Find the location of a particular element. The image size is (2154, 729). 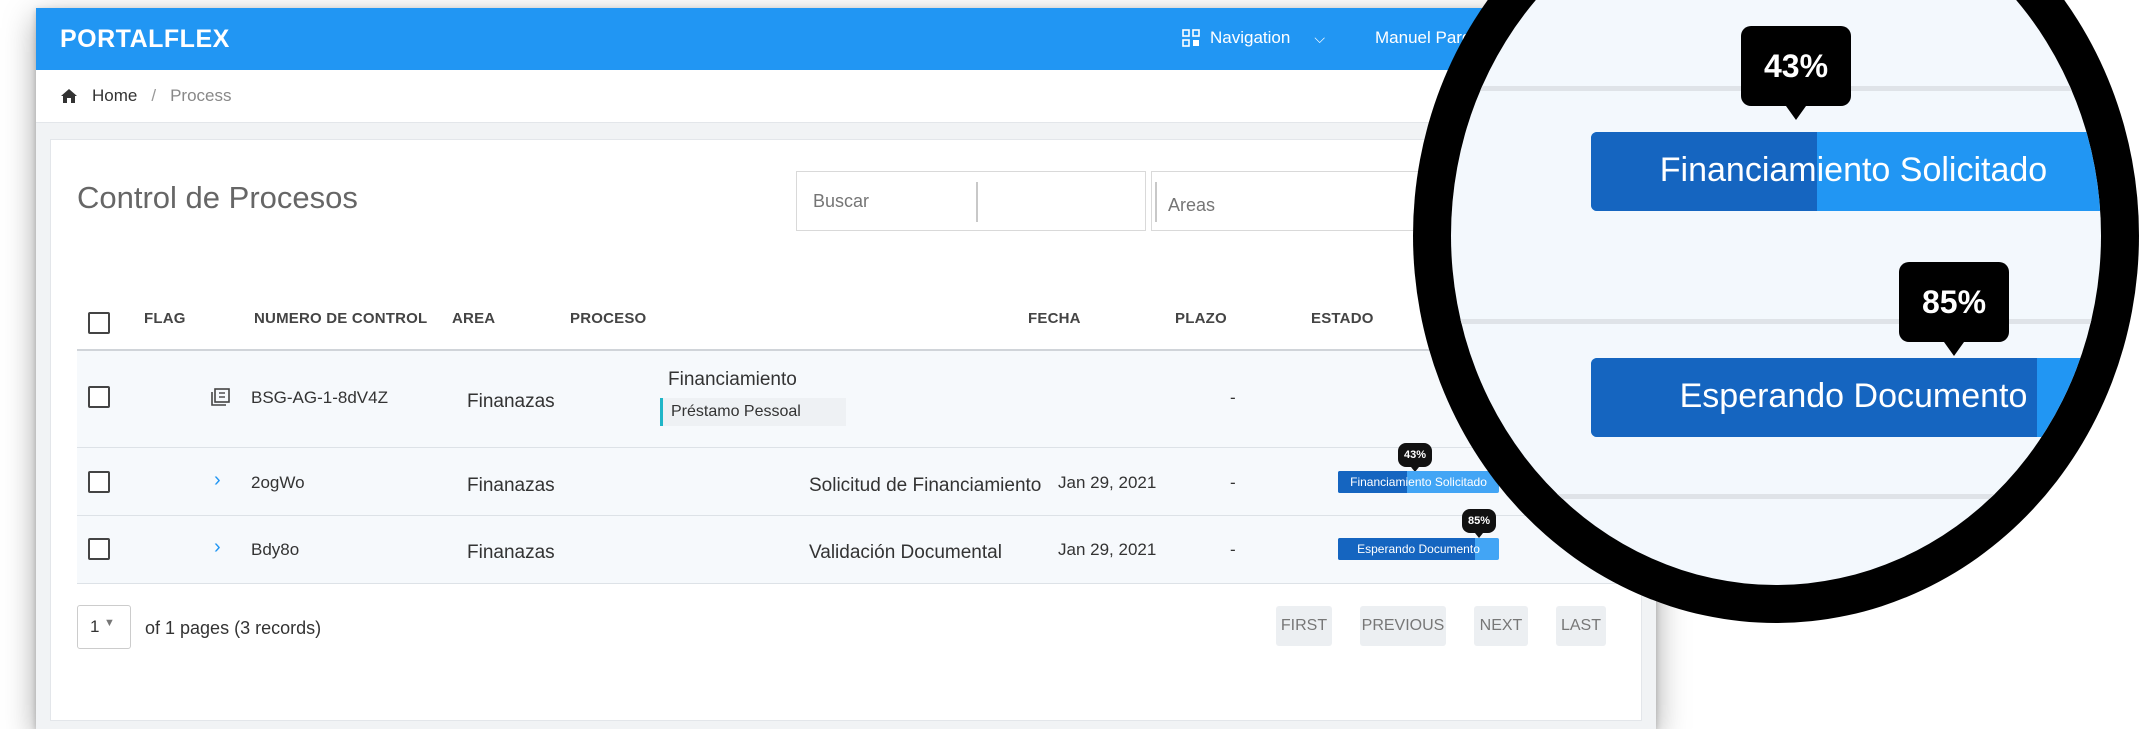

status-progress-bar: Esperando Documento is located at coordinates (1418, 549).